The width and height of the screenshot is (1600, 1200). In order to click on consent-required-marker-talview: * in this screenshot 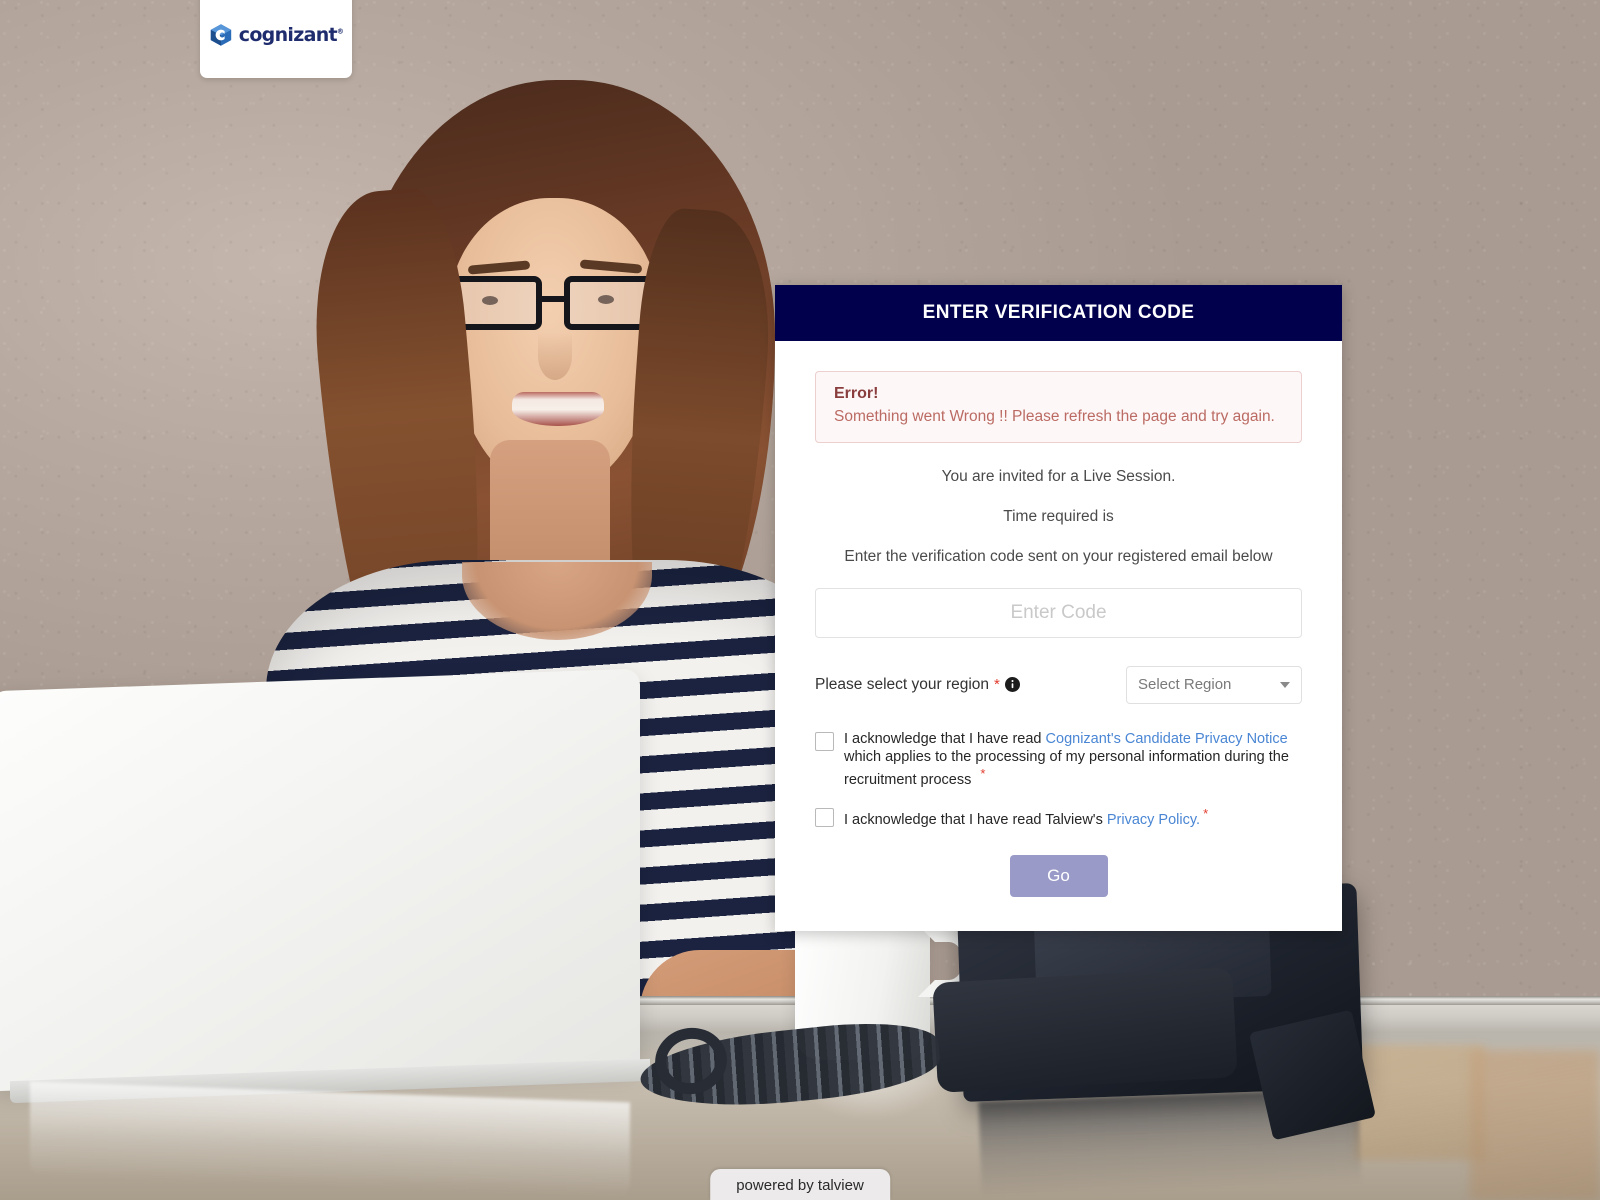, I will do `click(1206, 813)`.